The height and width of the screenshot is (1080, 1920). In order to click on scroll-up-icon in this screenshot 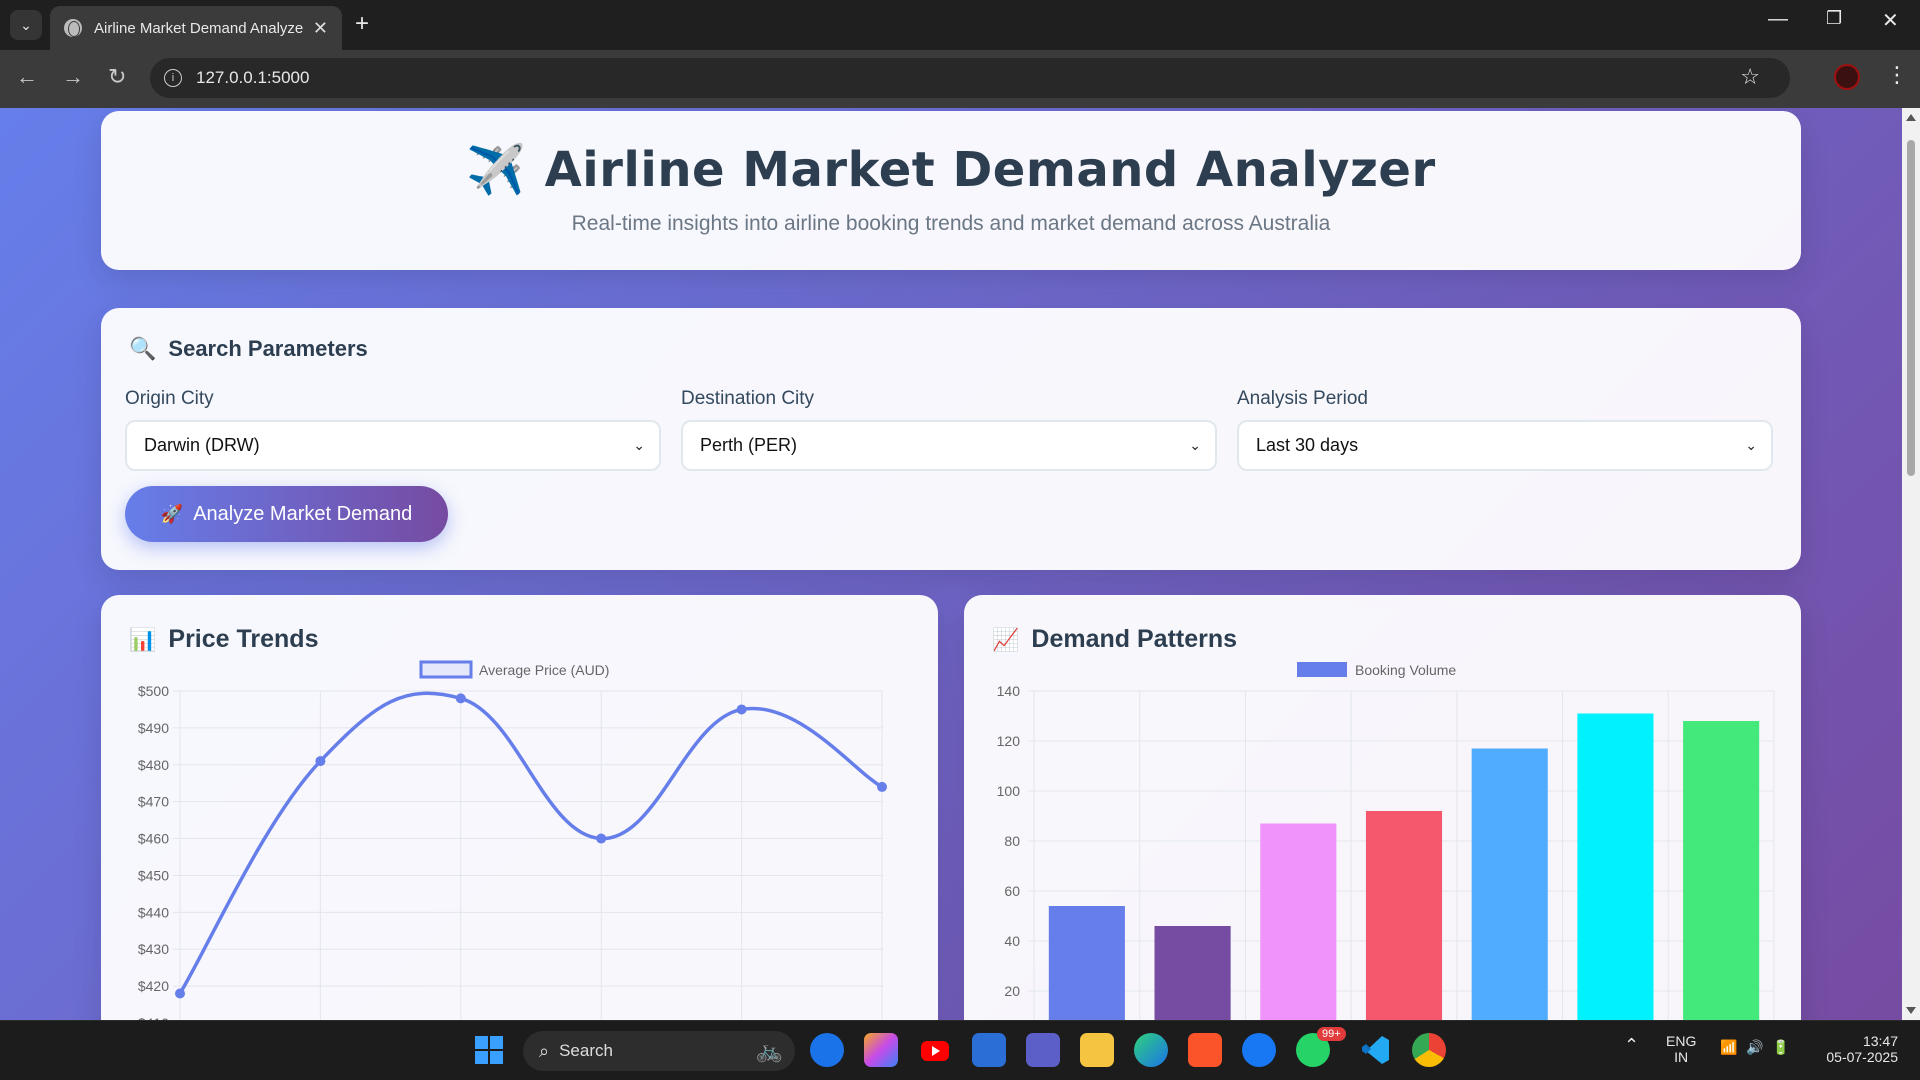, I will do `click(1911, 117)`.